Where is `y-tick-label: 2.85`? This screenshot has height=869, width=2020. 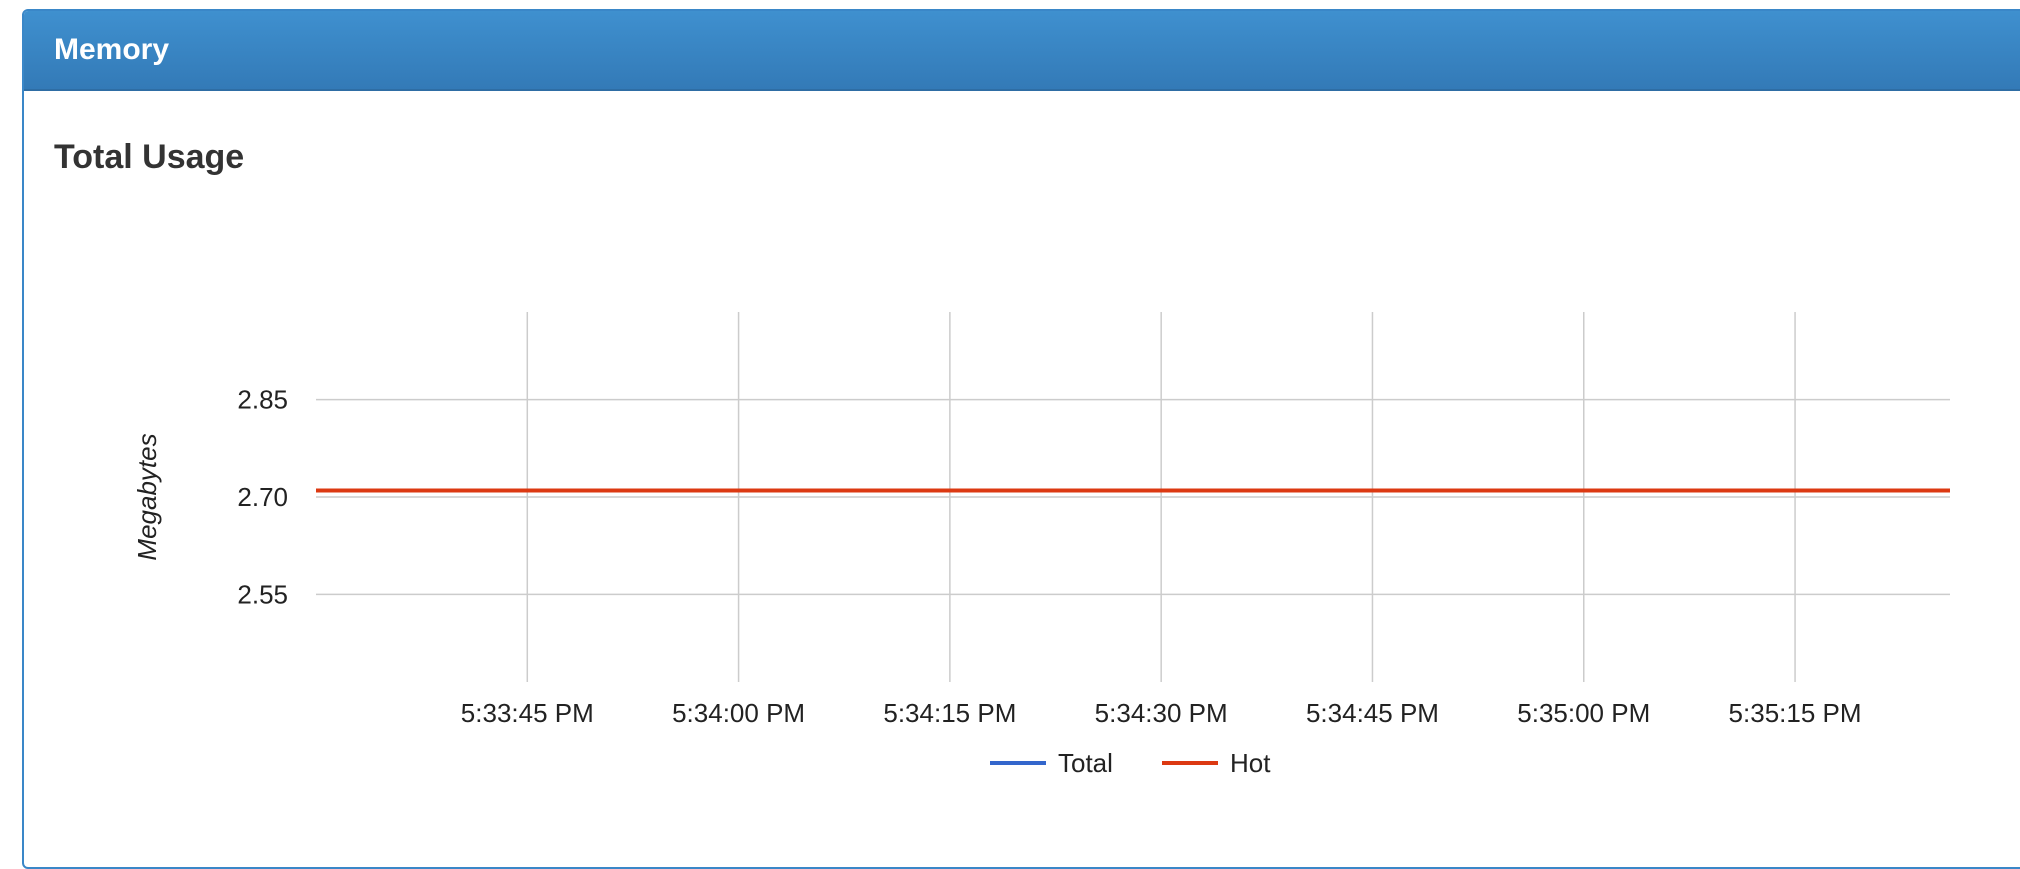
y-tick-label: 2.85 is located at coordinates (262, 400).